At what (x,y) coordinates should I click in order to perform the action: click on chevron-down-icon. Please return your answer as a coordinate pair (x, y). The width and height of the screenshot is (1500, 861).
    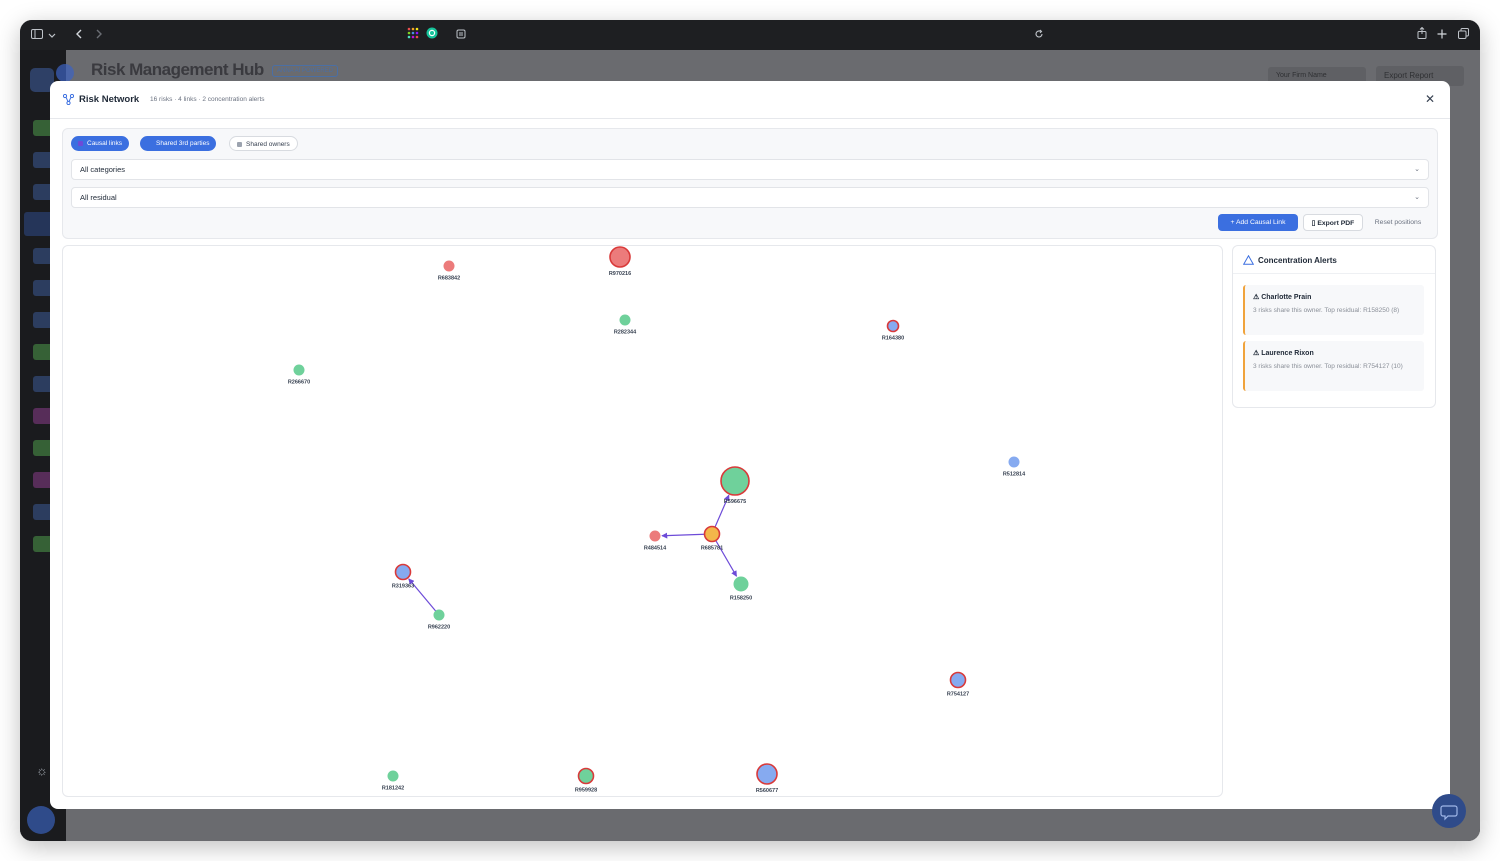
    Looking at the image, I should click on (52, 35).